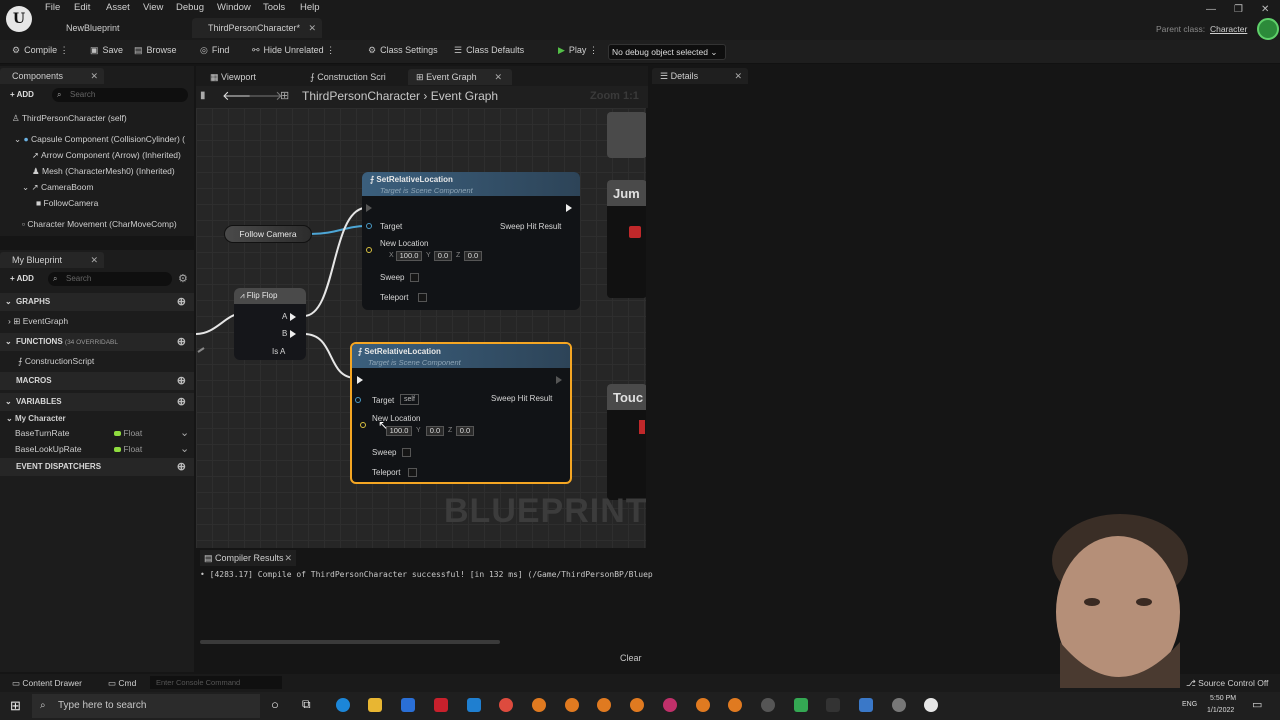  Describe the element at coordinates (354, 77) in the screenshot. I see `tab-construction-script: ⨍ Construction Scri` at that location.